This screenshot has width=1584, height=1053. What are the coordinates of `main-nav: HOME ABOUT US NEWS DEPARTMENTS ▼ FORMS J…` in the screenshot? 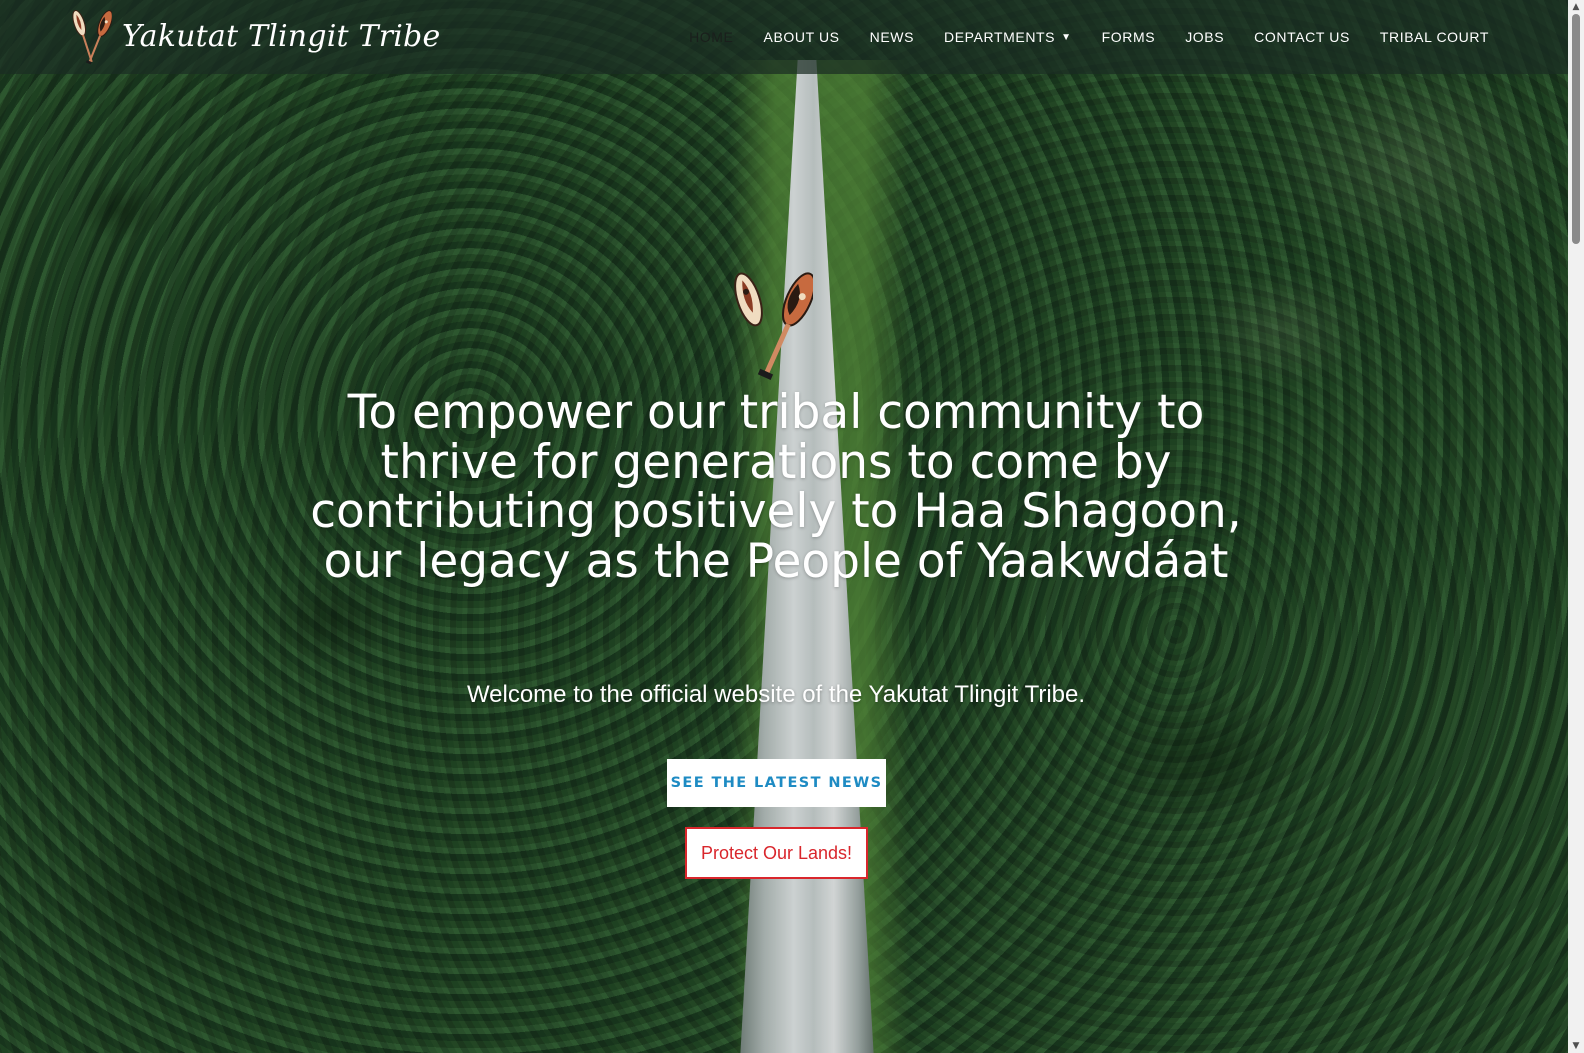 It's located at (1074, 37).